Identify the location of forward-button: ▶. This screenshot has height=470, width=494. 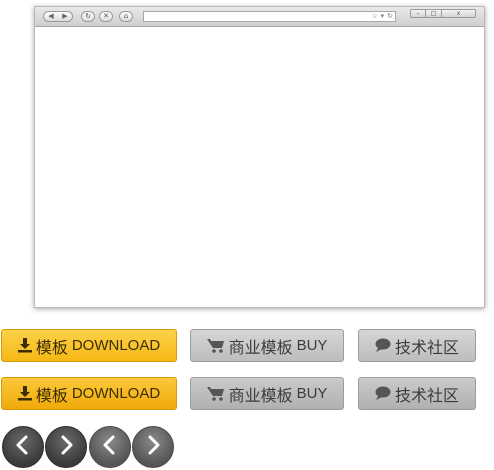
(65, 16).